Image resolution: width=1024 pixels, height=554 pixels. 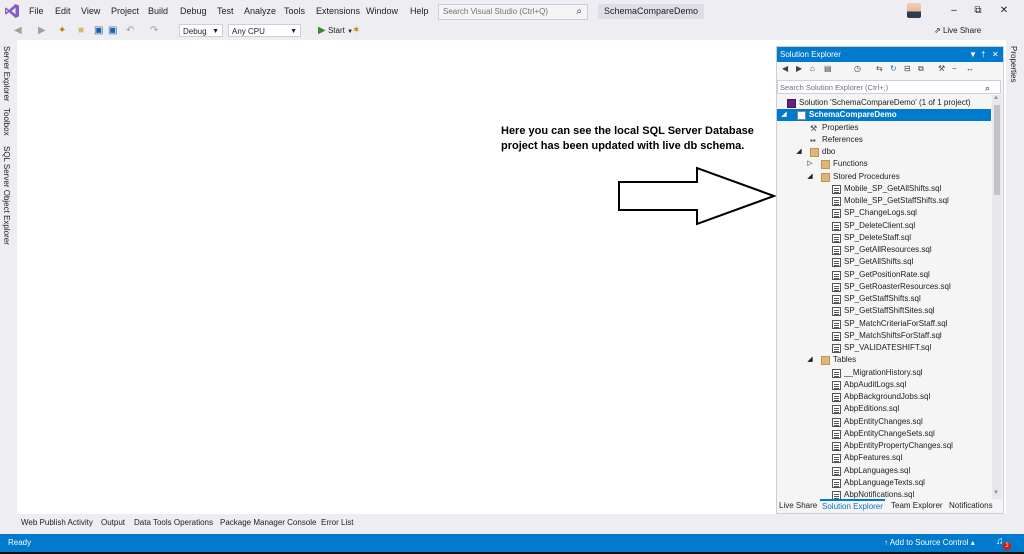 What do you see at coordinates (889, 87) in the screenshot?
I see `solution-explorer-search-input: Search Solution Explorer (Ctrl+;) ⌕` at bounding box center [889, 87].